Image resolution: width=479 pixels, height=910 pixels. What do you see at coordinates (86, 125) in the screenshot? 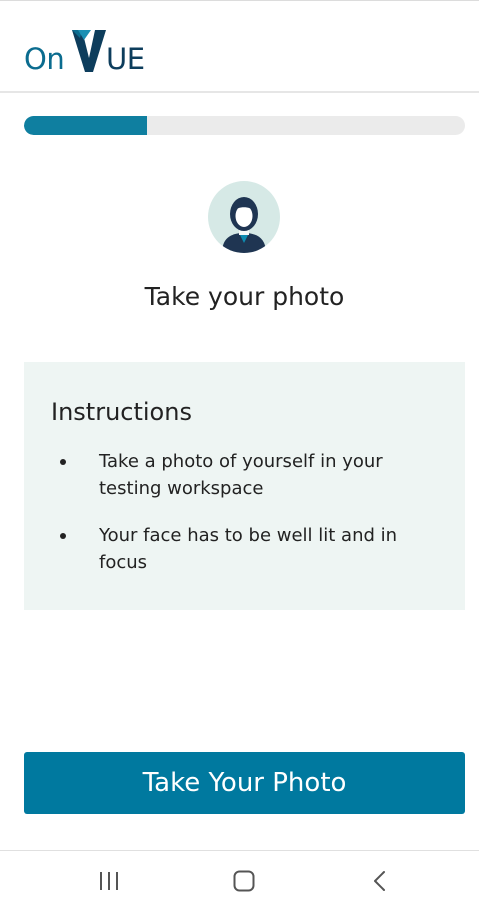
I see `progress-bar-fill` at bounding box center [86, 125].